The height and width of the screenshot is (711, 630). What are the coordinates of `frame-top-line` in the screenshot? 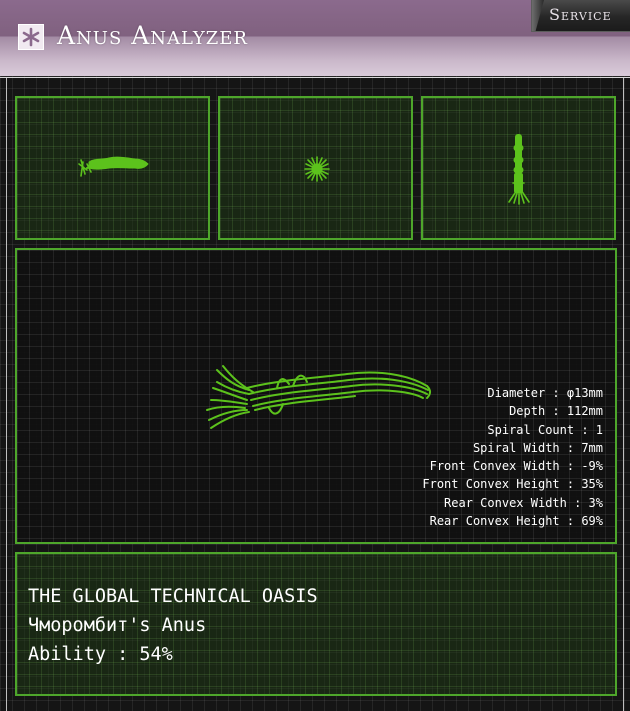 It's located at (315, 77).